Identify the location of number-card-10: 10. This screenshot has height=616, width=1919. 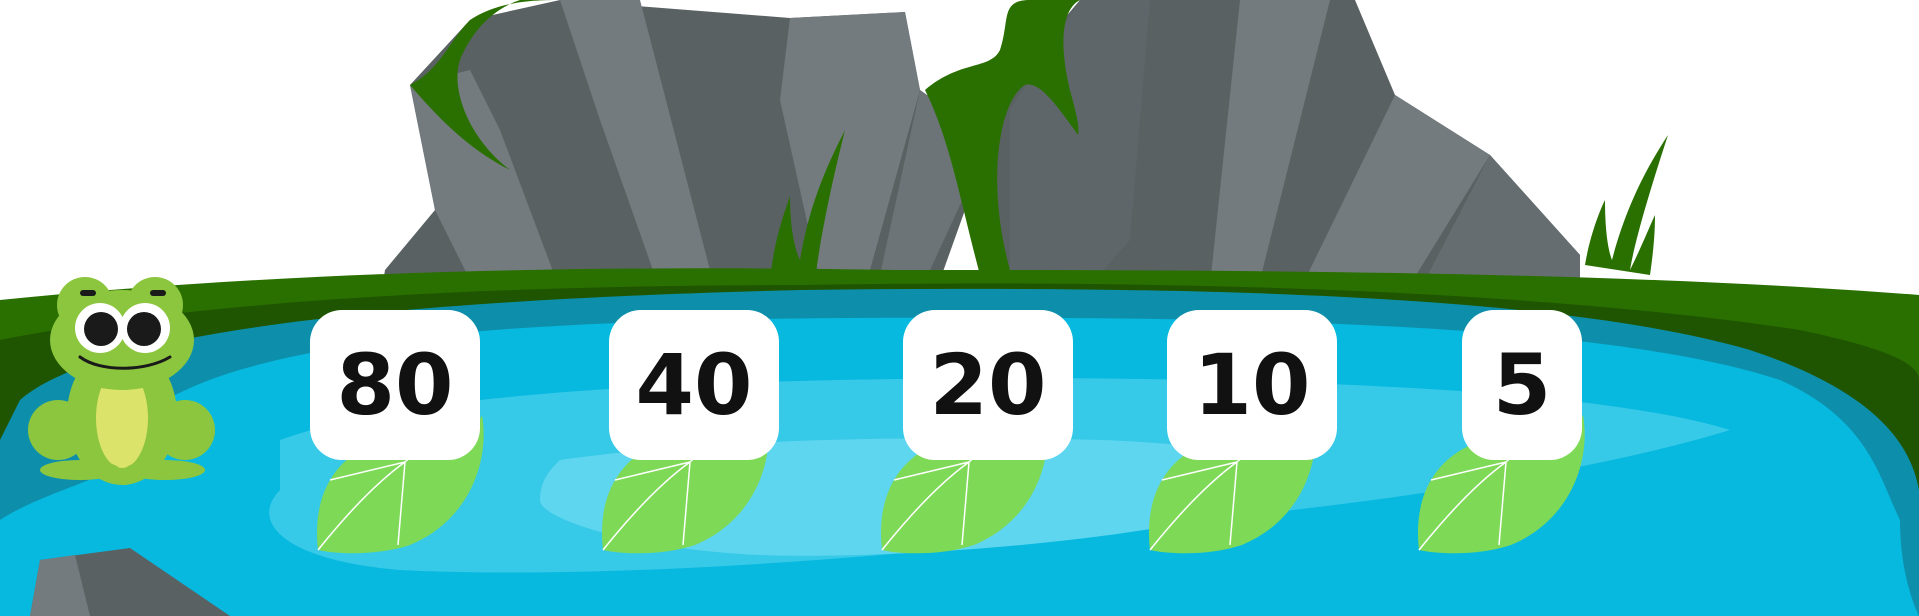
(1252, 385).